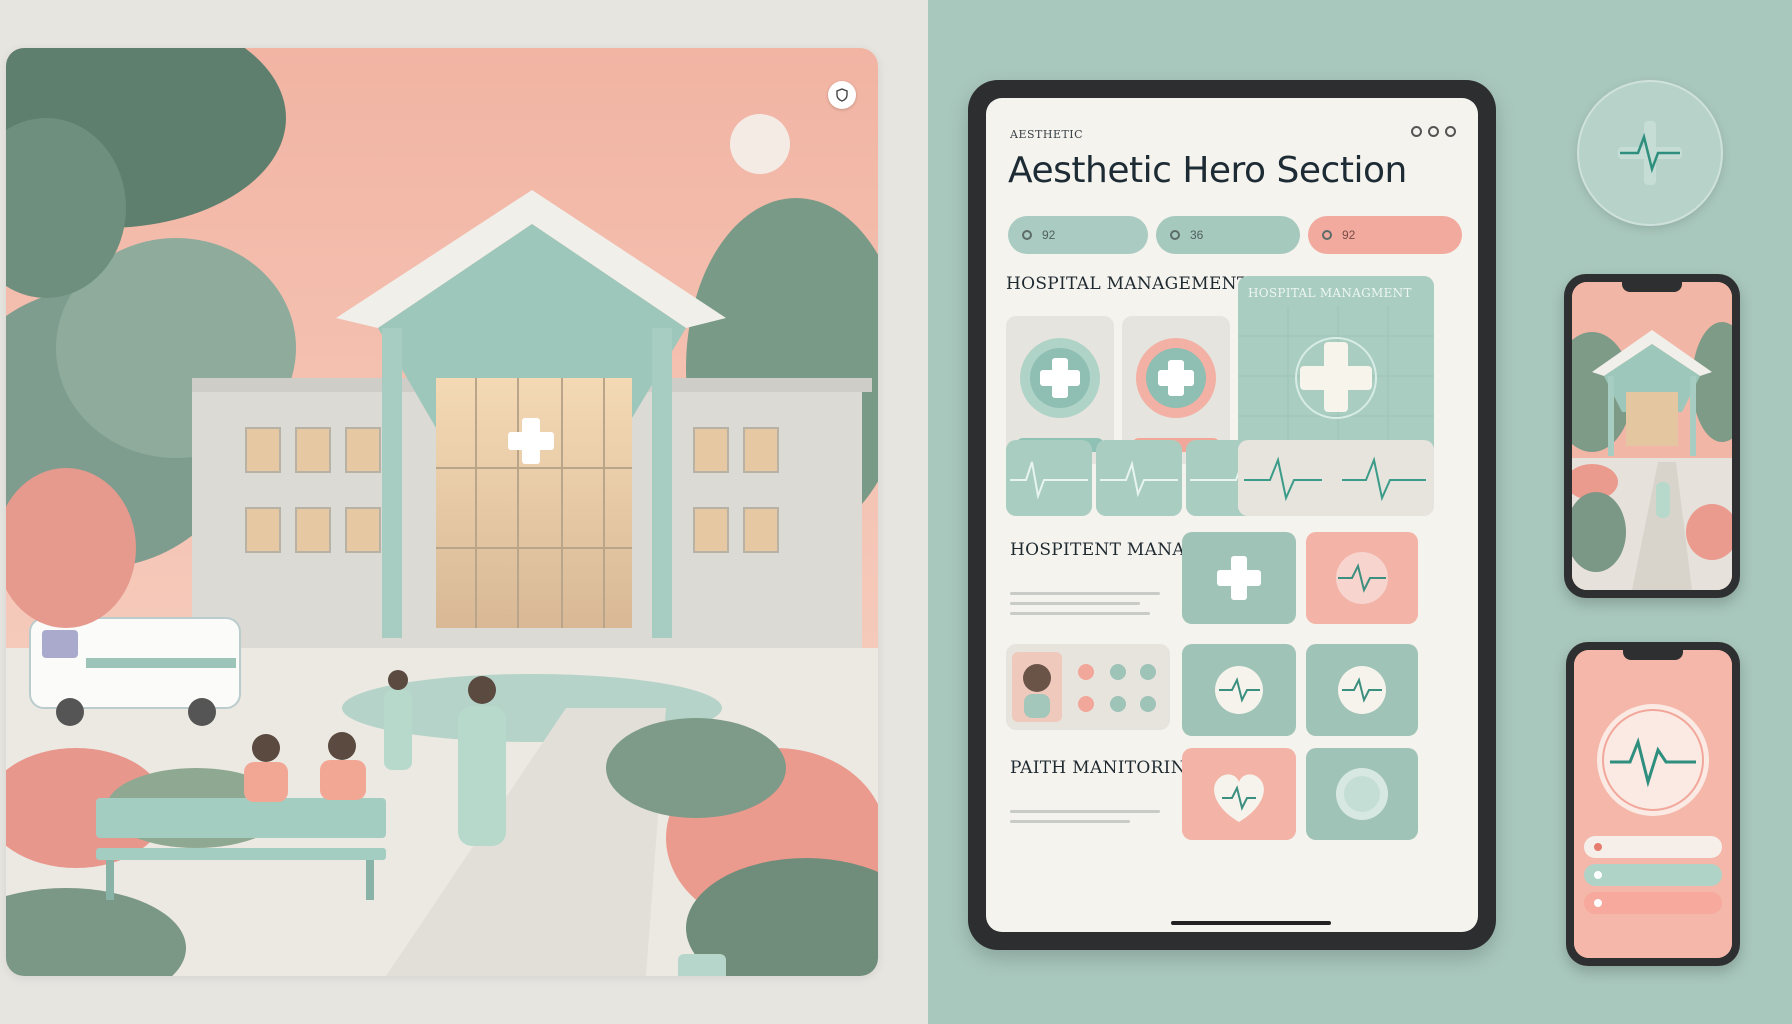  Describe the element at coordinates (1336, 370) in the screenshot. I see `hospital-management-card: HOSPITAL MANAGMENT` at that location.